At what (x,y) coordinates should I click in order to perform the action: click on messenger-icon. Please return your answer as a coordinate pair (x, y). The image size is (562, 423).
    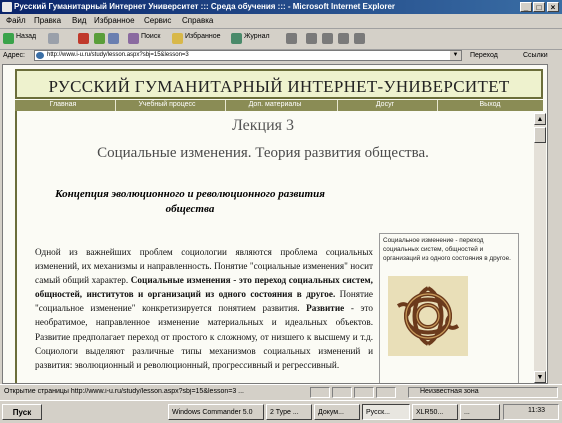
    Looking at the image, I should click on (359, 38).